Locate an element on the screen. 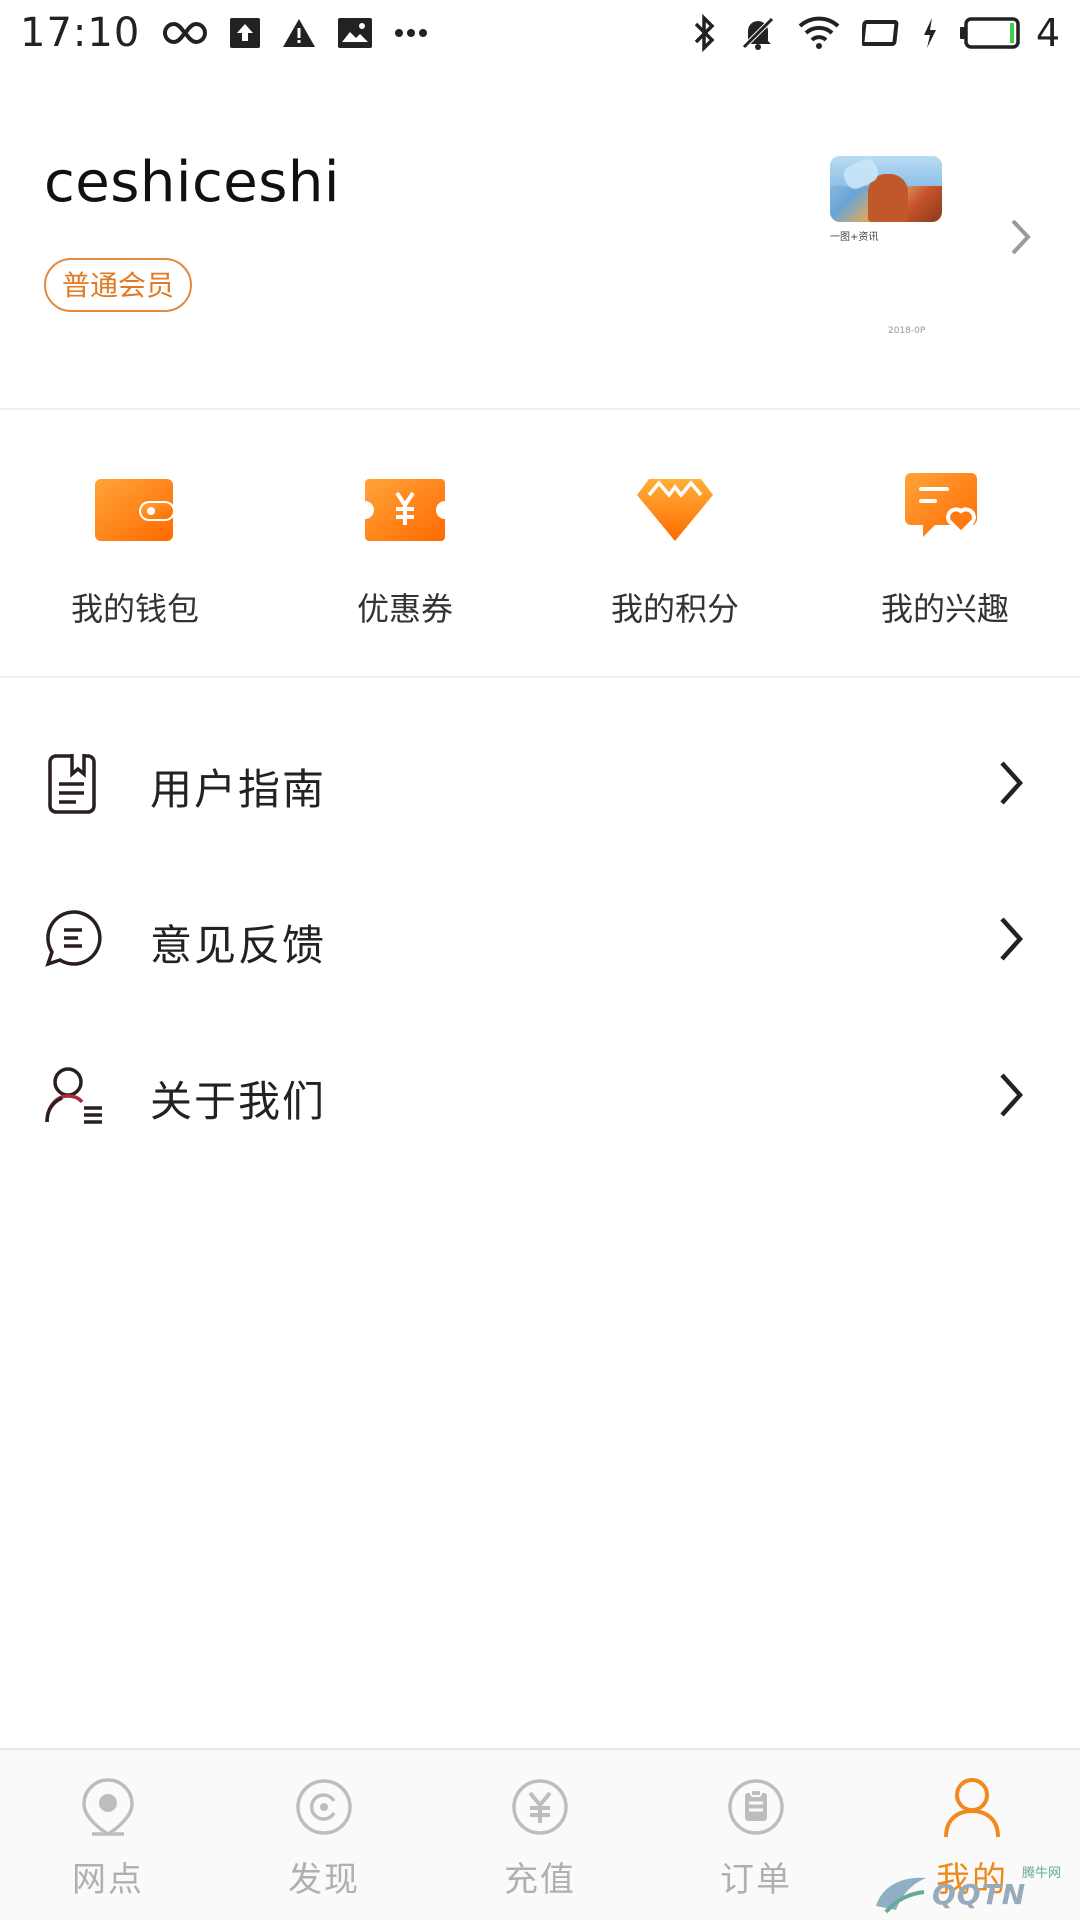 The width and height of the screenshot is (1080, 1920). tab-outlets: 网点 is located at coordinates (108, 1835).